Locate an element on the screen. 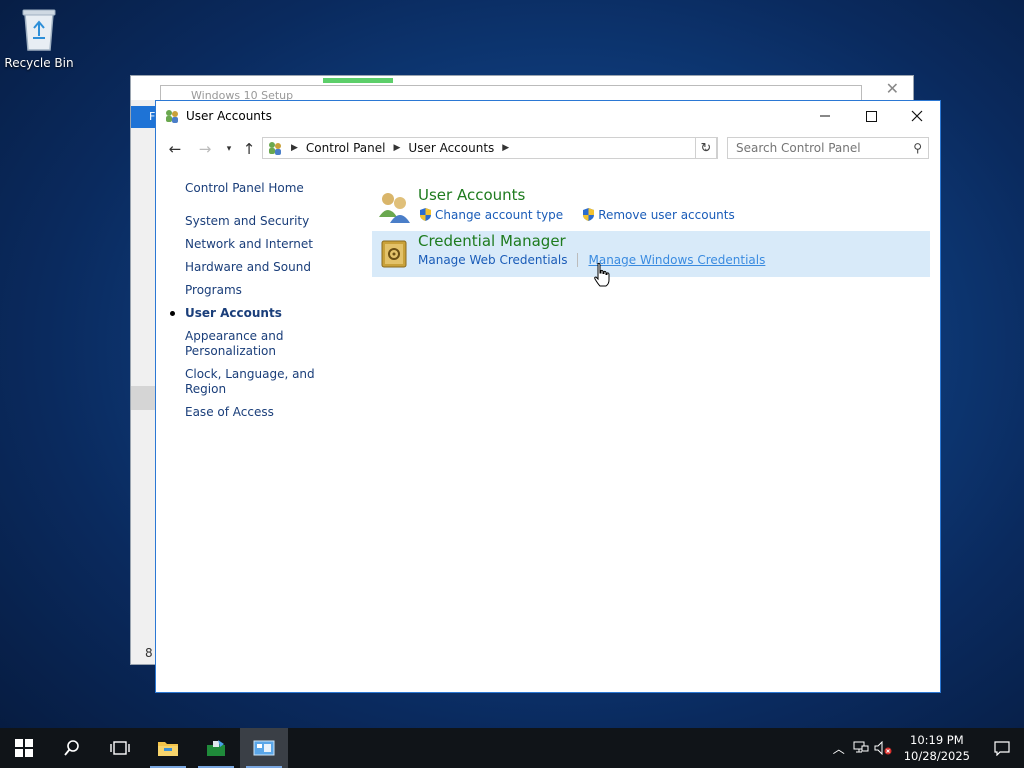 This screenshot has width=1024, height=768. back-arrow-icon: ← is located at coordinates (175, 149).